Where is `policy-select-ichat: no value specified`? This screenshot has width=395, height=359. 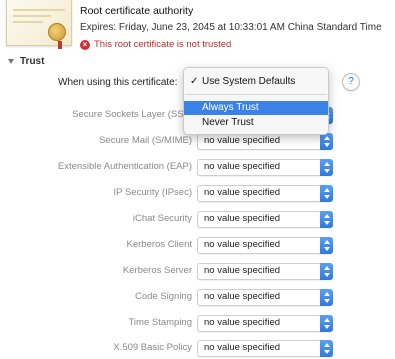 policy-select-ichat: no value specified is located at coordinates (265, 219).